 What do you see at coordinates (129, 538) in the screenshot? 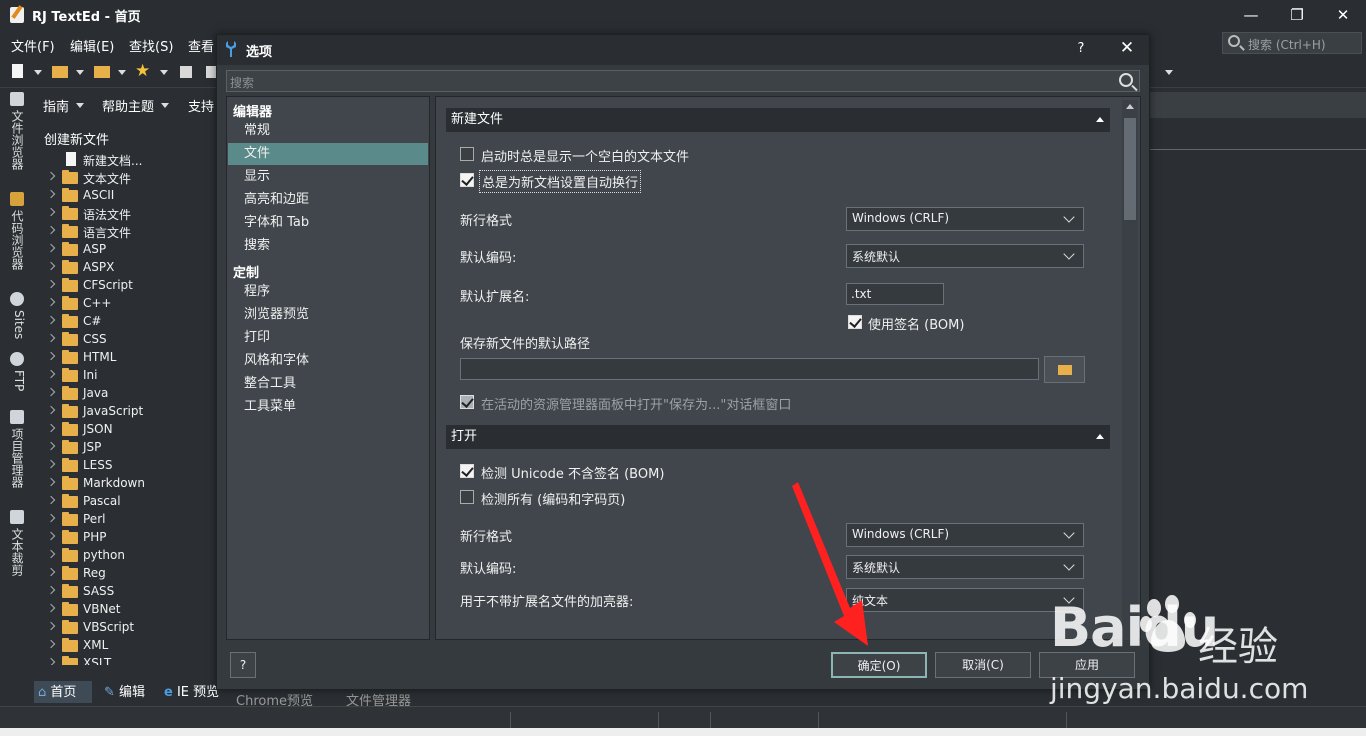
I see `tree-item: PHP` at bounding box center [129, 538].